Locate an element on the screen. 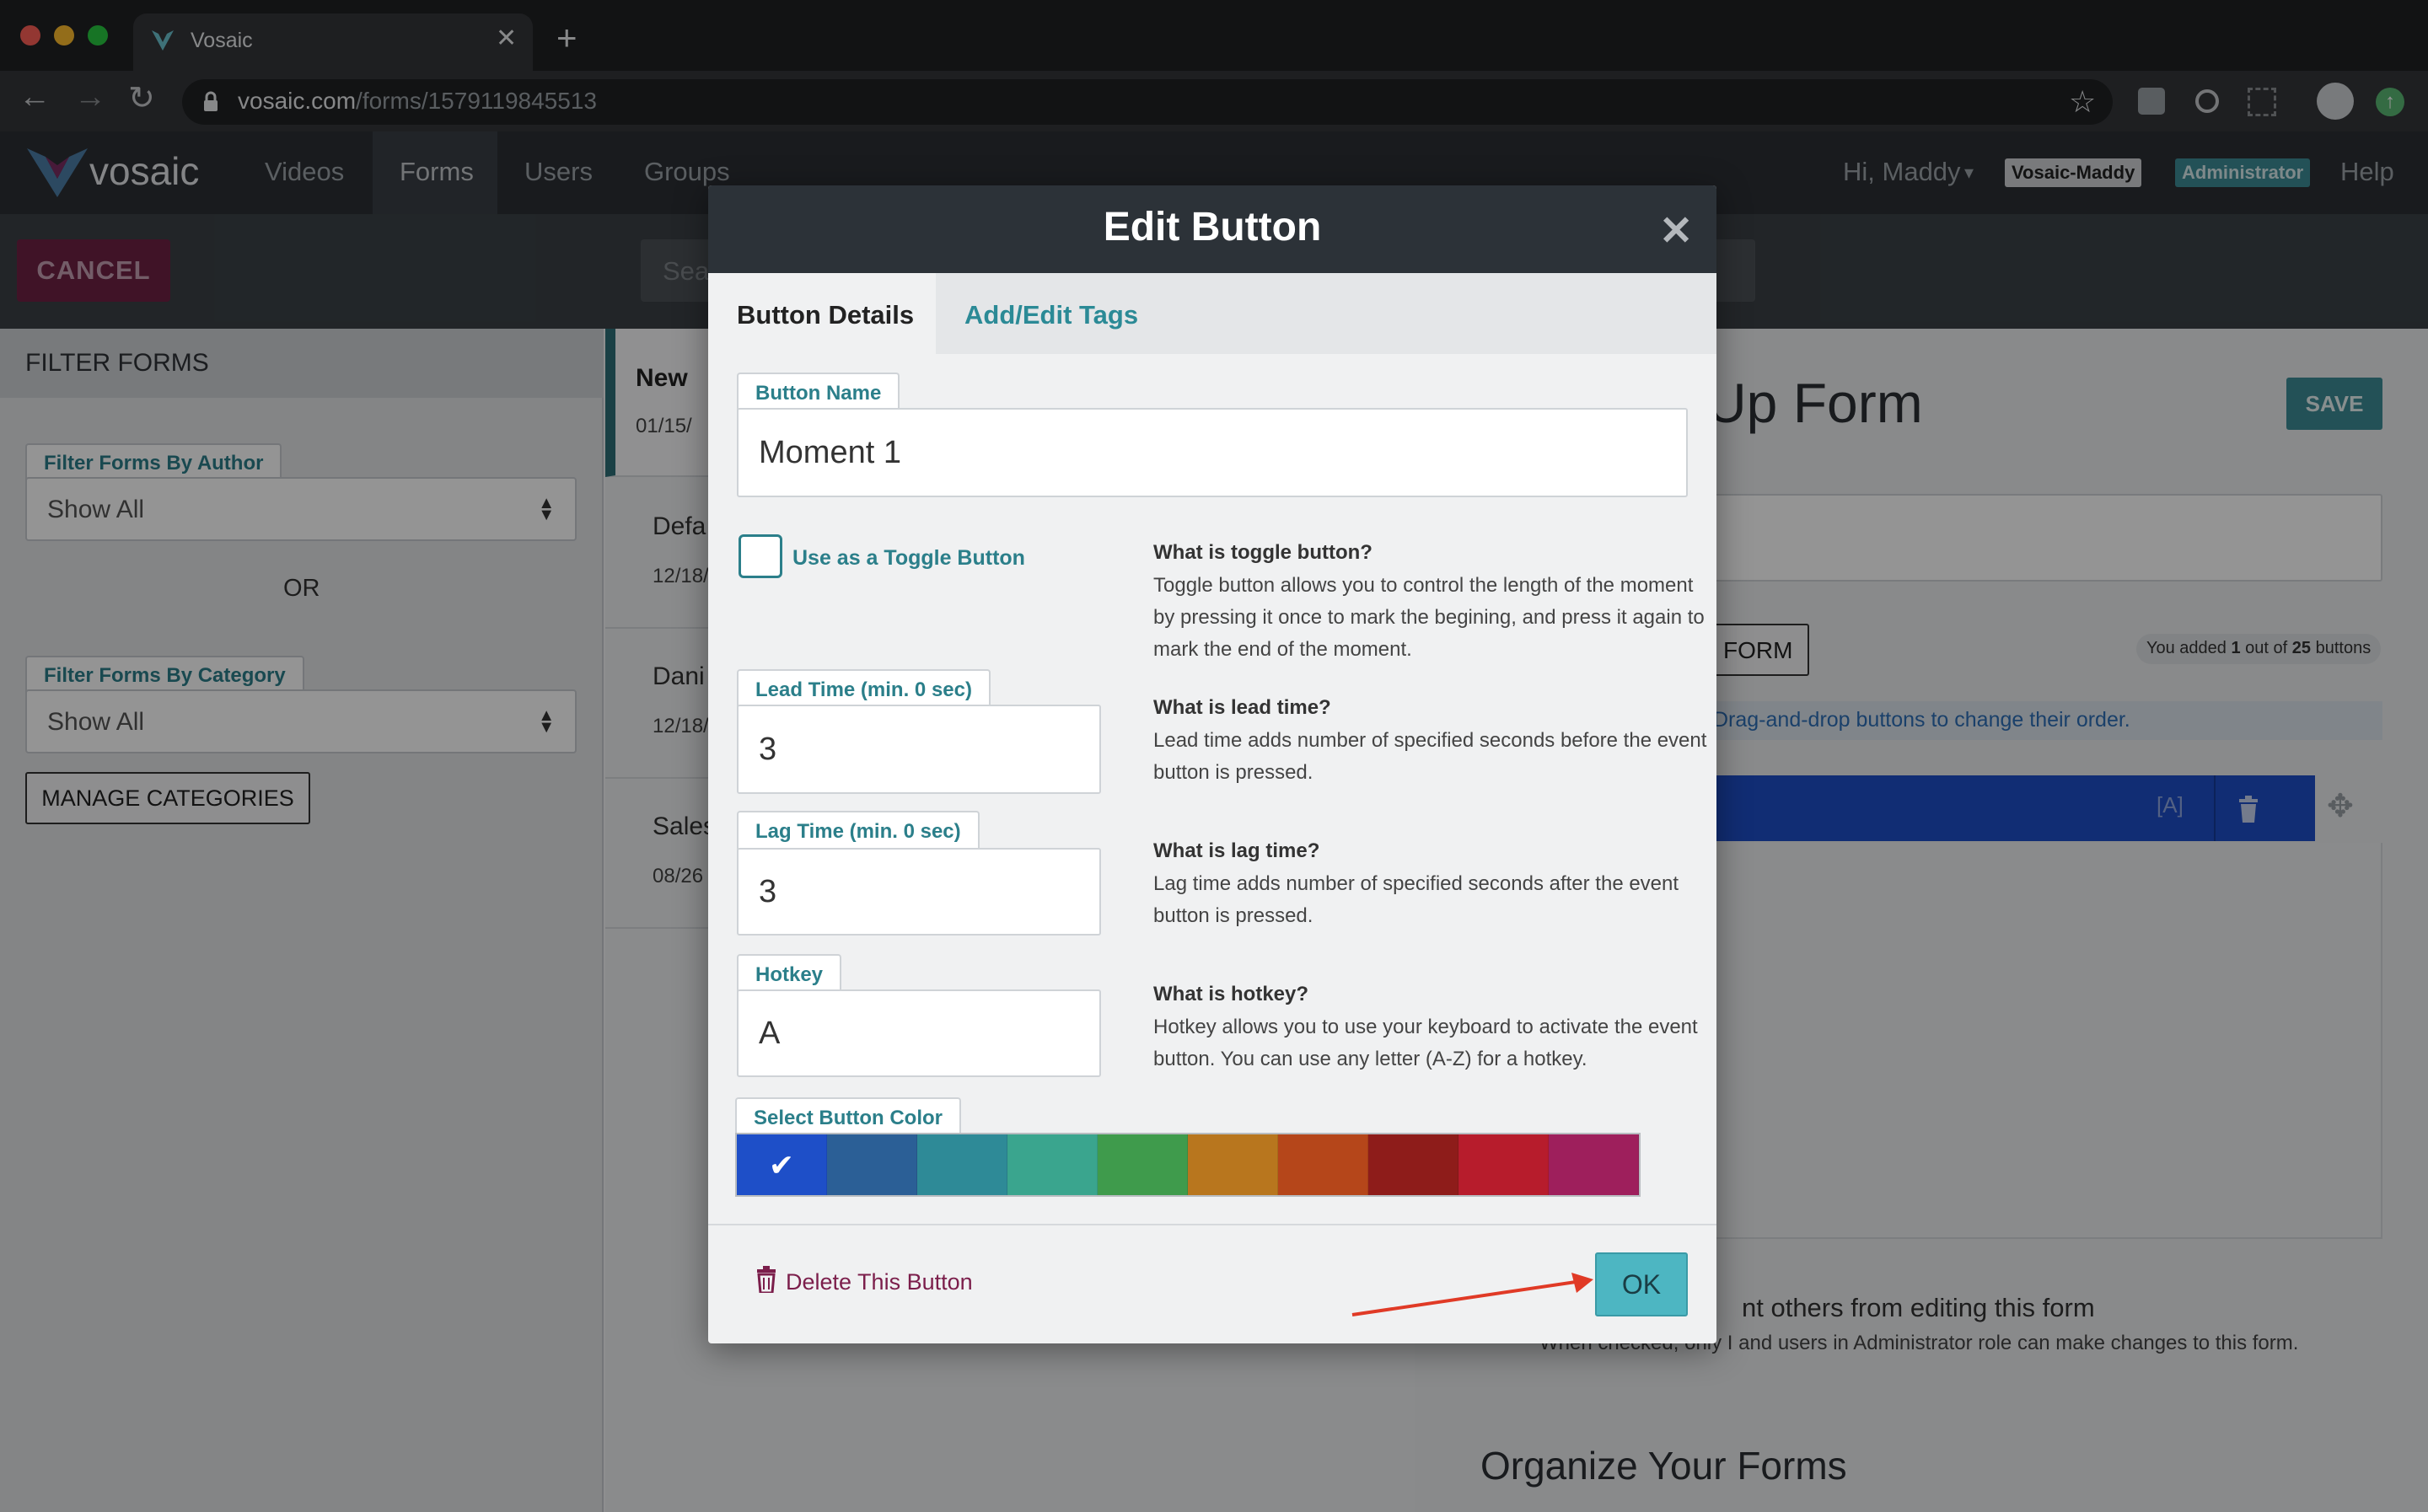 The height and width of the screenshot is (1512, 2428). tab-button-details: Button Details is located at coordinates (825, 315).